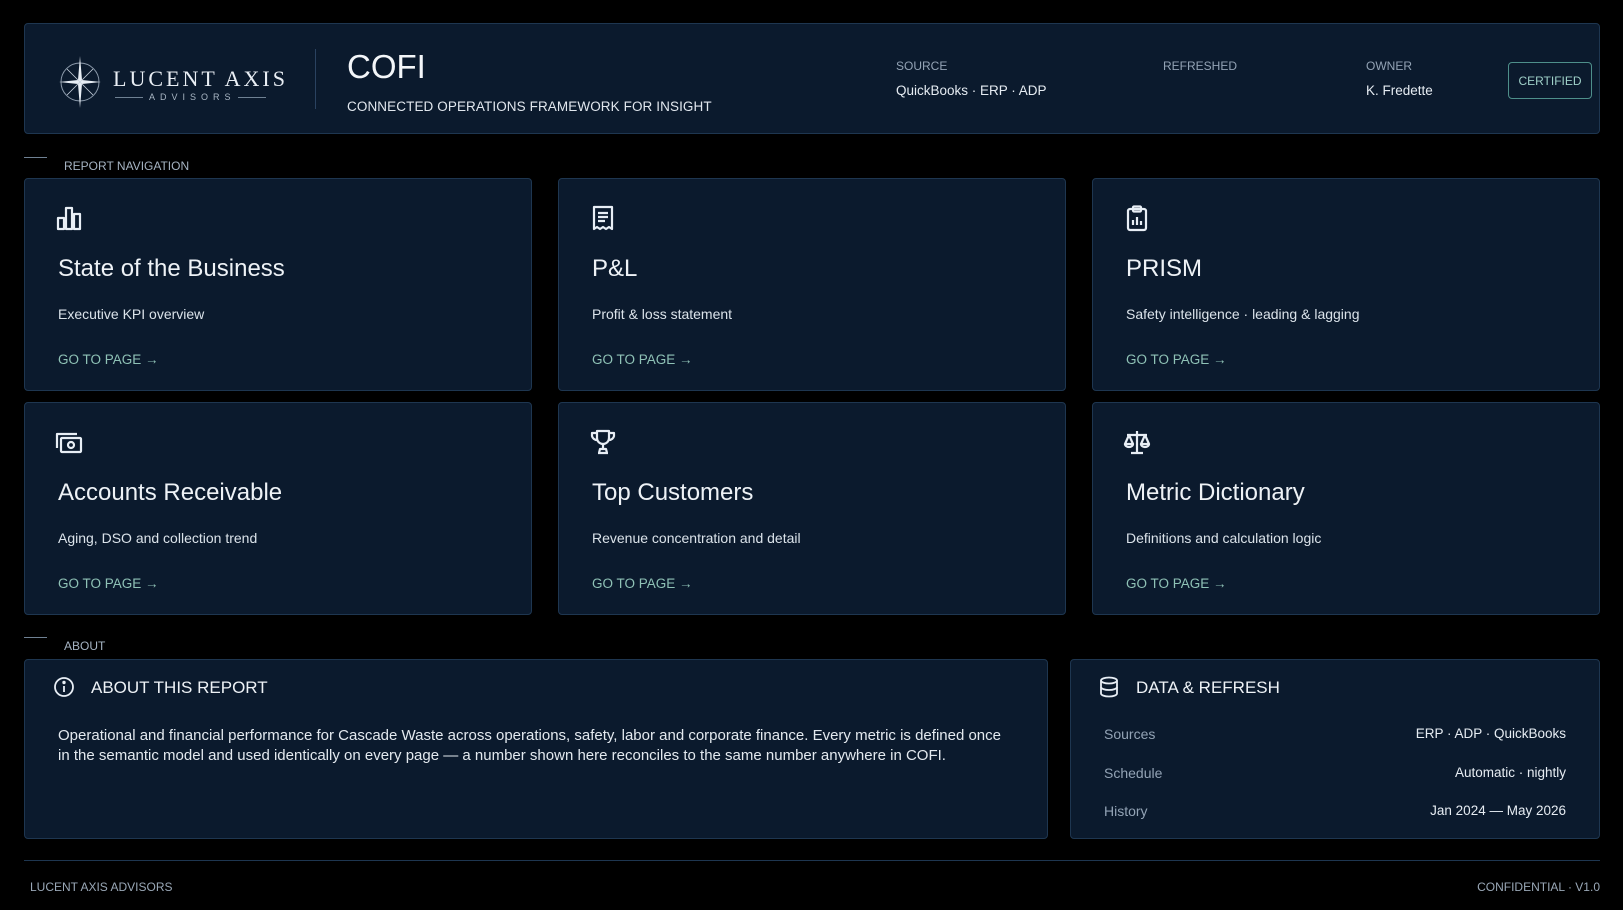 This screenshot has height=910, width=1623. Describe the element at coordinates (1498, 810) in the screenshot. I see `history-value: Jan 2024 — May 2026` at that location.